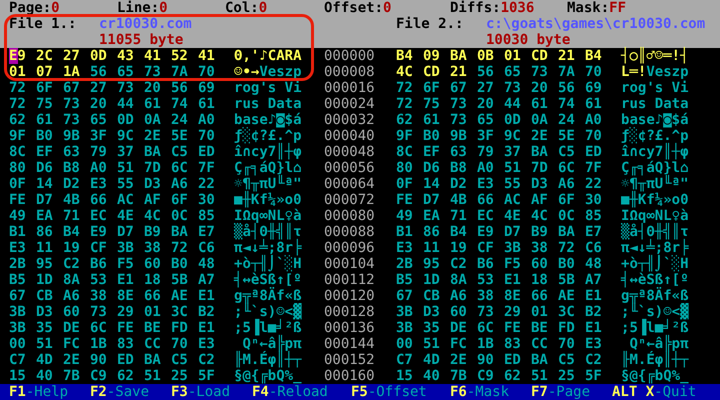 The width and height of the screenshot is (720, 400). Describe the element at coordinates (655, 280) in the screenshot. I see `ascii-text: ╡↔èSß↑[º` at that location.